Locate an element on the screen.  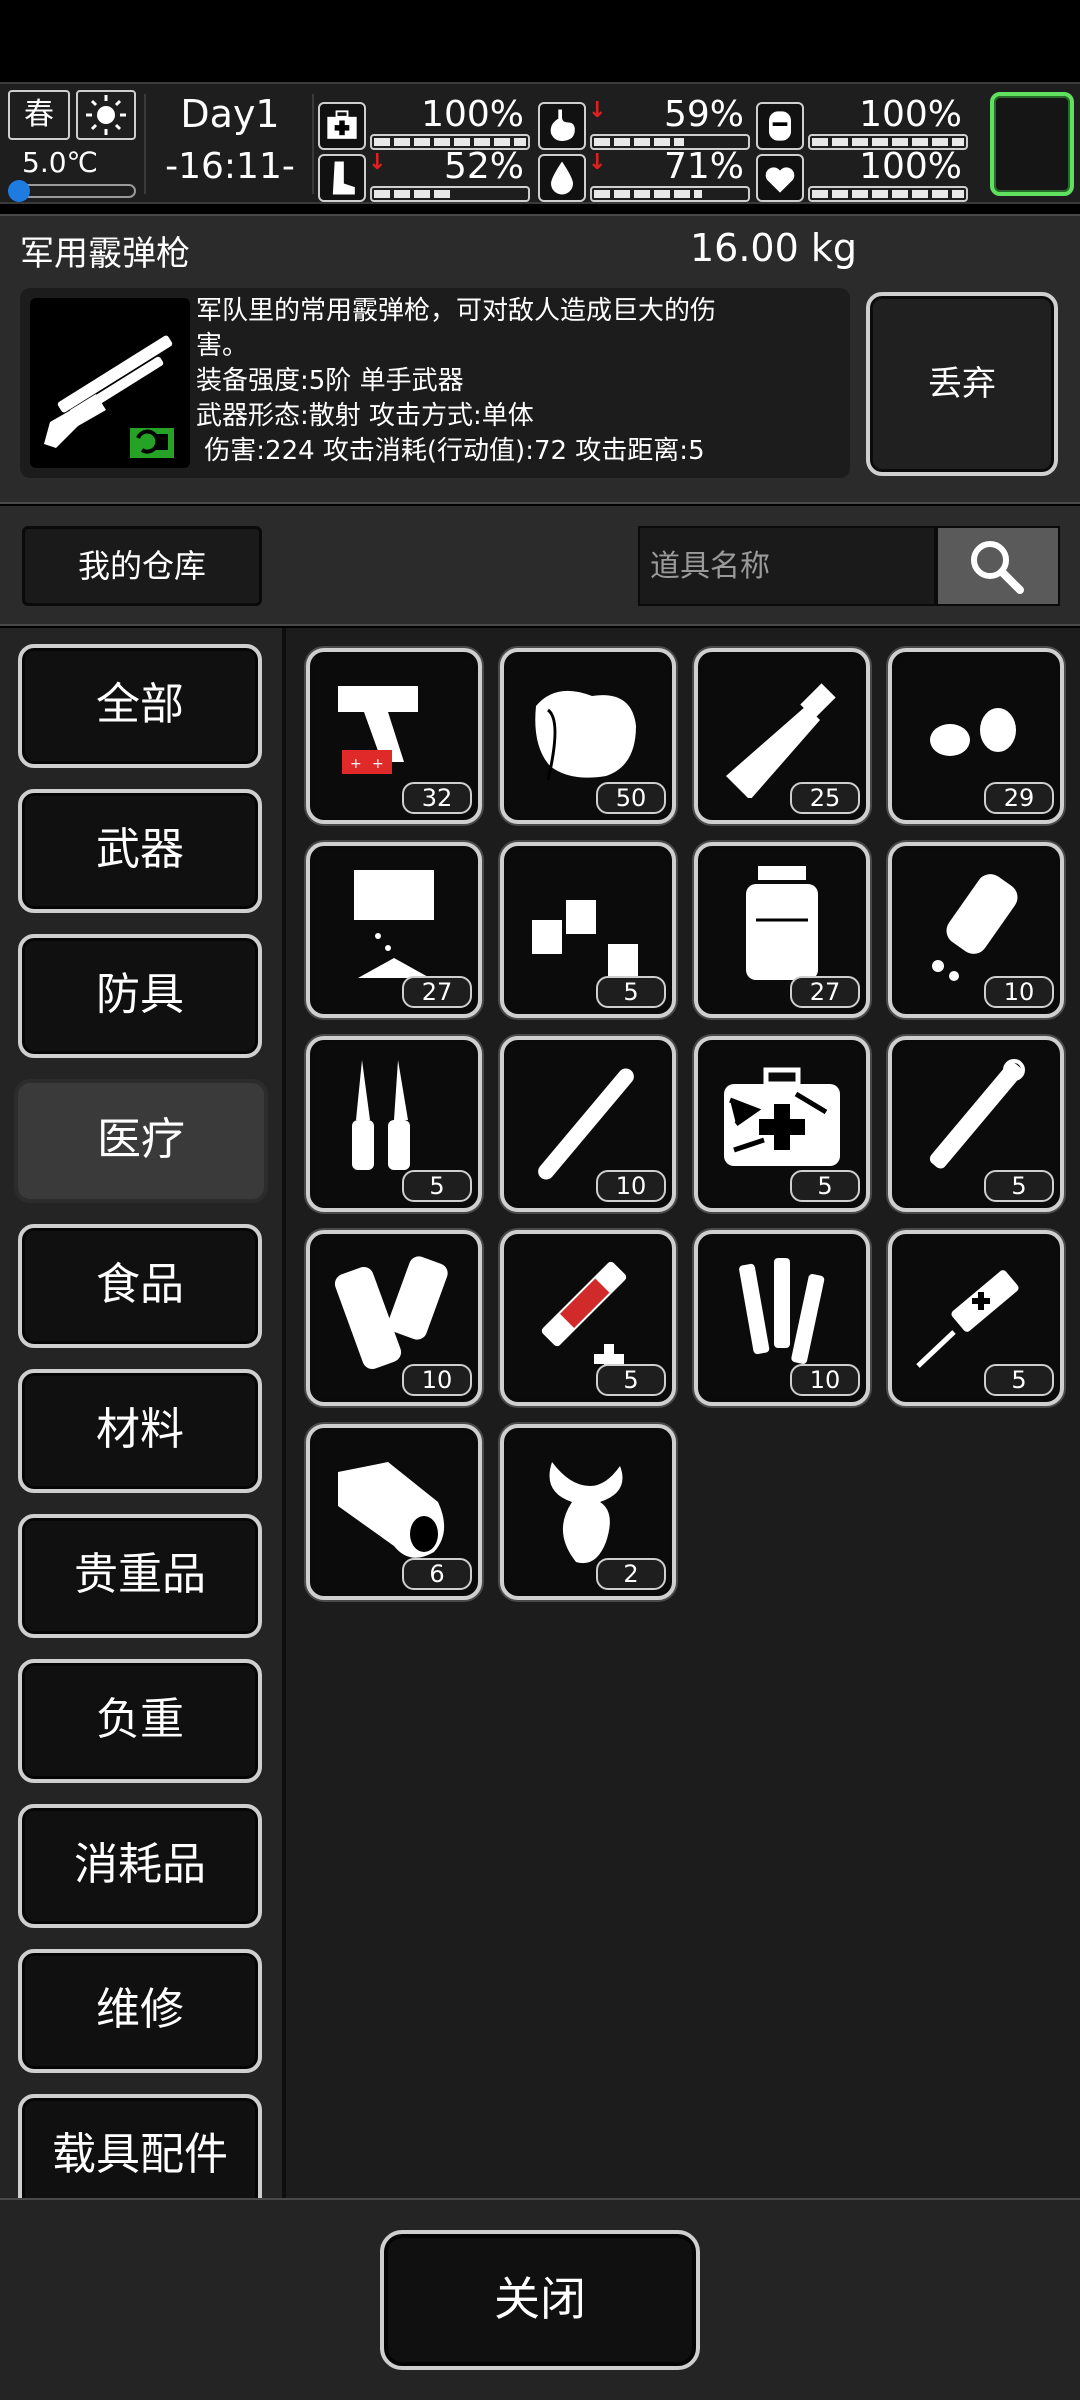
item-quantity: 32 is located at coordinates (437, 798).